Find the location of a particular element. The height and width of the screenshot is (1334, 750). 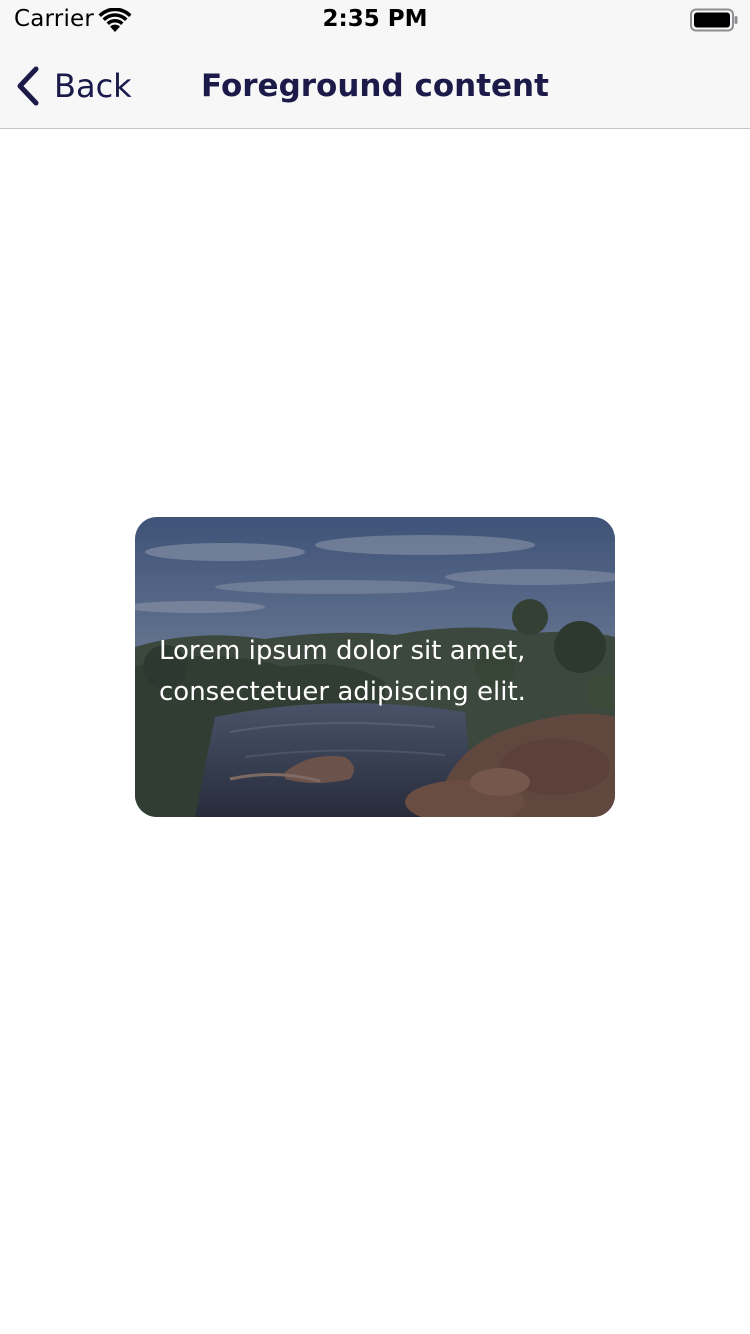

status-bar: Carrier 2:35 PM is located at coordinates (375, 20).